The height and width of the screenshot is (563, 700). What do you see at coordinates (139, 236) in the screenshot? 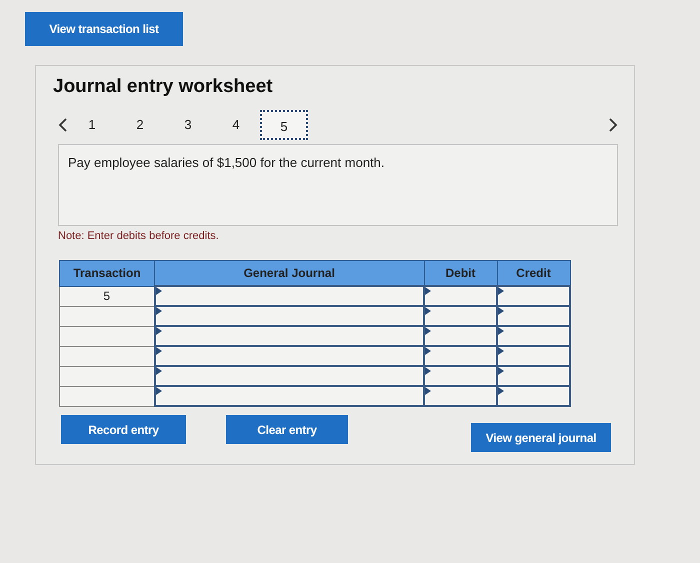
I see `note-text: Note: Enter debits before credits.` at bounding box center [139, 236].